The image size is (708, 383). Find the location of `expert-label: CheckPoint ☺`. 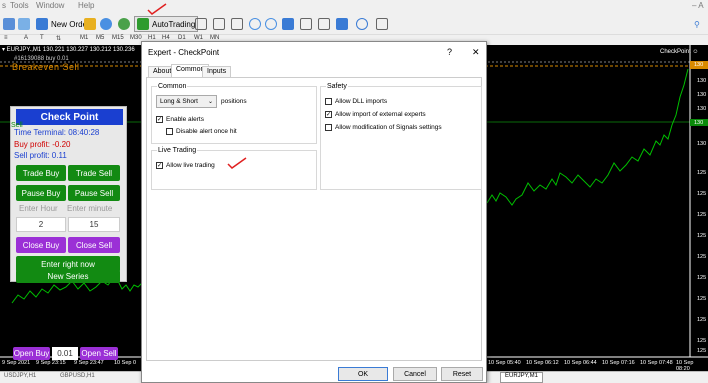

expert-label: CheckPoint ☺ is located at coordinates (679, 52).